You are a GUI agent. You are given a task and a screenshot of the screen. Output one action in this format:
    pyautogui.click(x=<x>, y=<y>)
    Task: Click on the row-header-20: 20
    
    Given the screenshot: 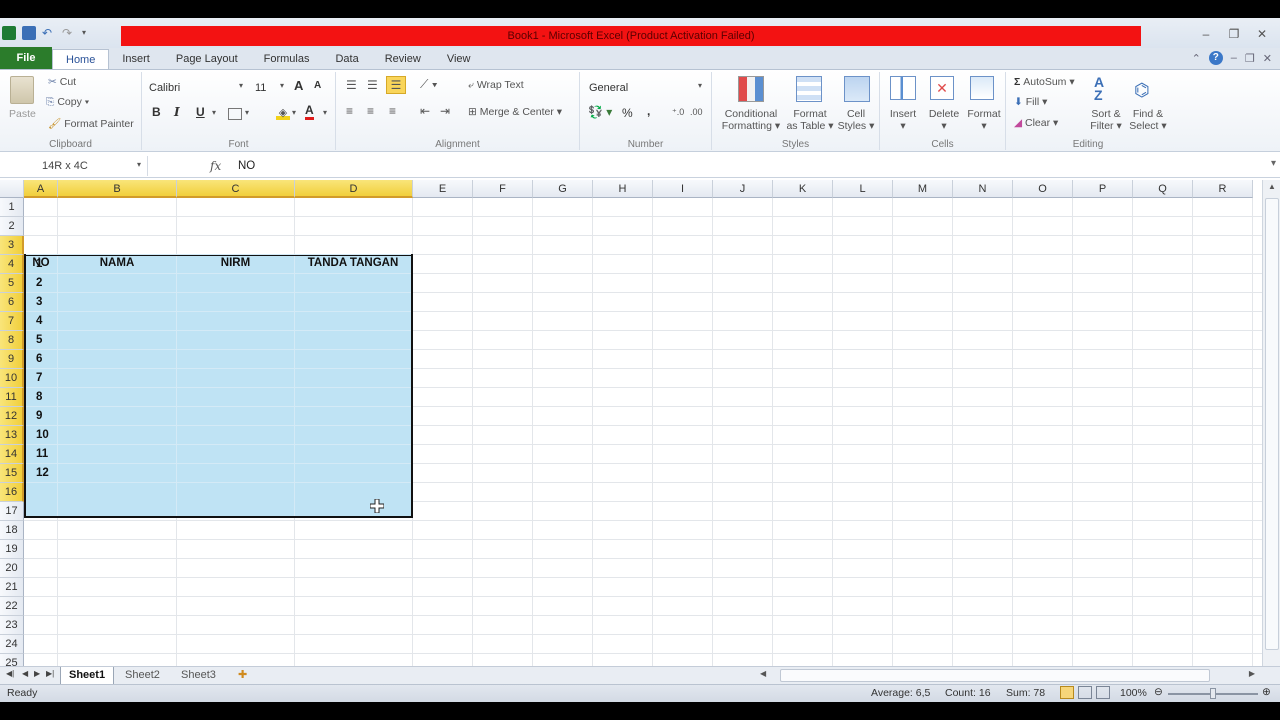 What is the action you would take?
    pyautogui.click(x=12, y=568)
    